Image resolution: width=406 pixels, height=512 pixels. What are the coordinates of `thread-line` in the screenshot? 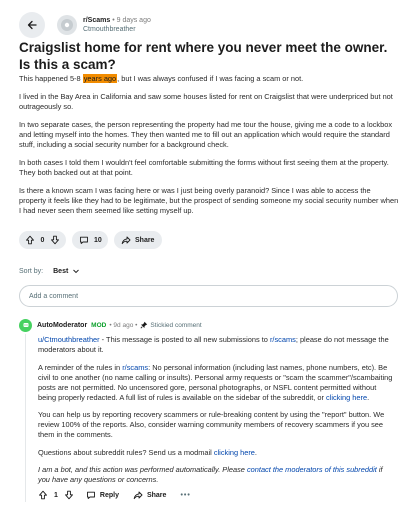 It's located at (25, 418).